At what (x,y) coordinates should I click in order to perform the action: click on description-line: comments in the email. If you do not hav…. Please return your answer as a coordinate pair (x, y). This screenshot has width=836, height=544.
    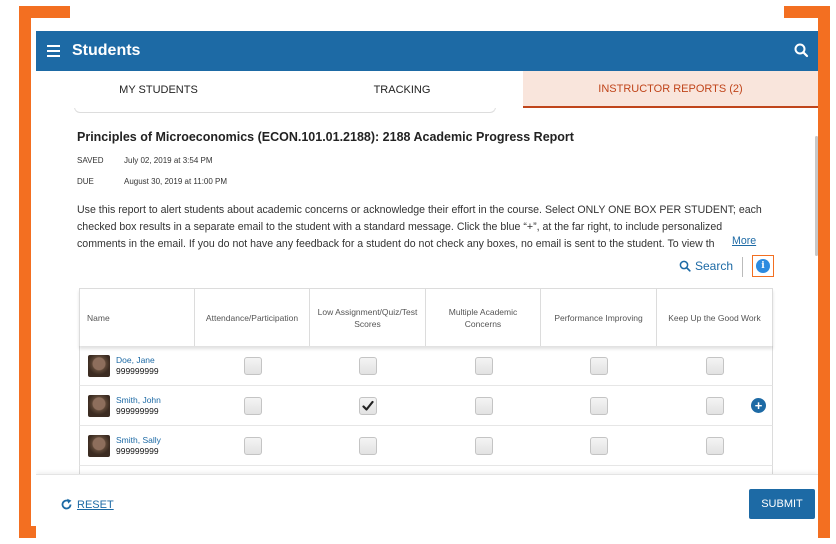
    Looking at the image, I should click on (396, 244).